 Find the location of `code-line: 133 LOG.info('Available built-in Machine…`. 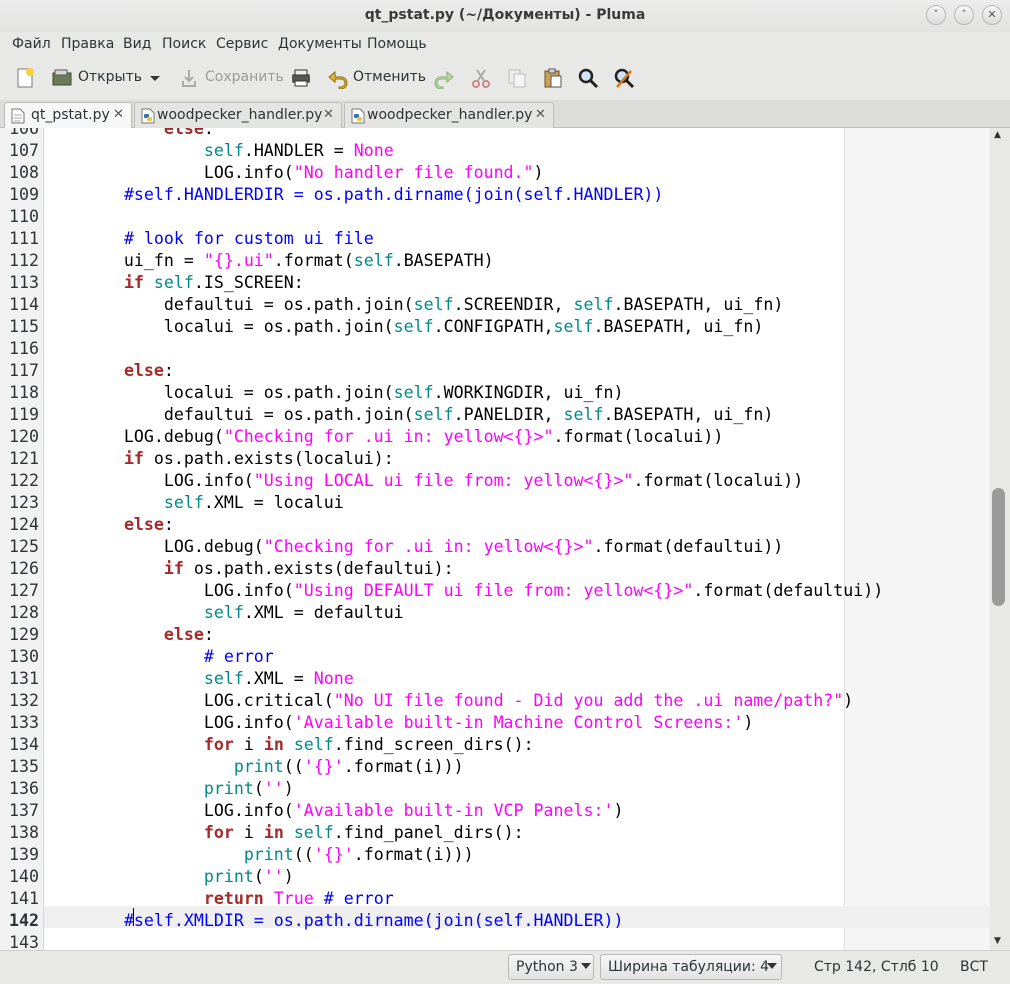

code-line: 133 LOG.info('Available built-in Machine… is located at coordinates (495, 723).